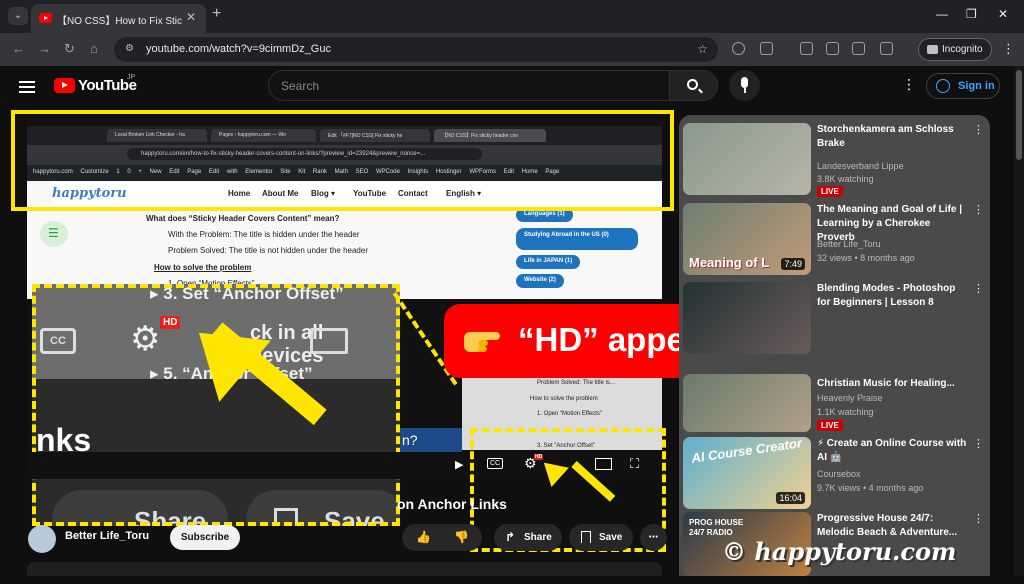  I want to click on extension-icon, so click(738, 48).